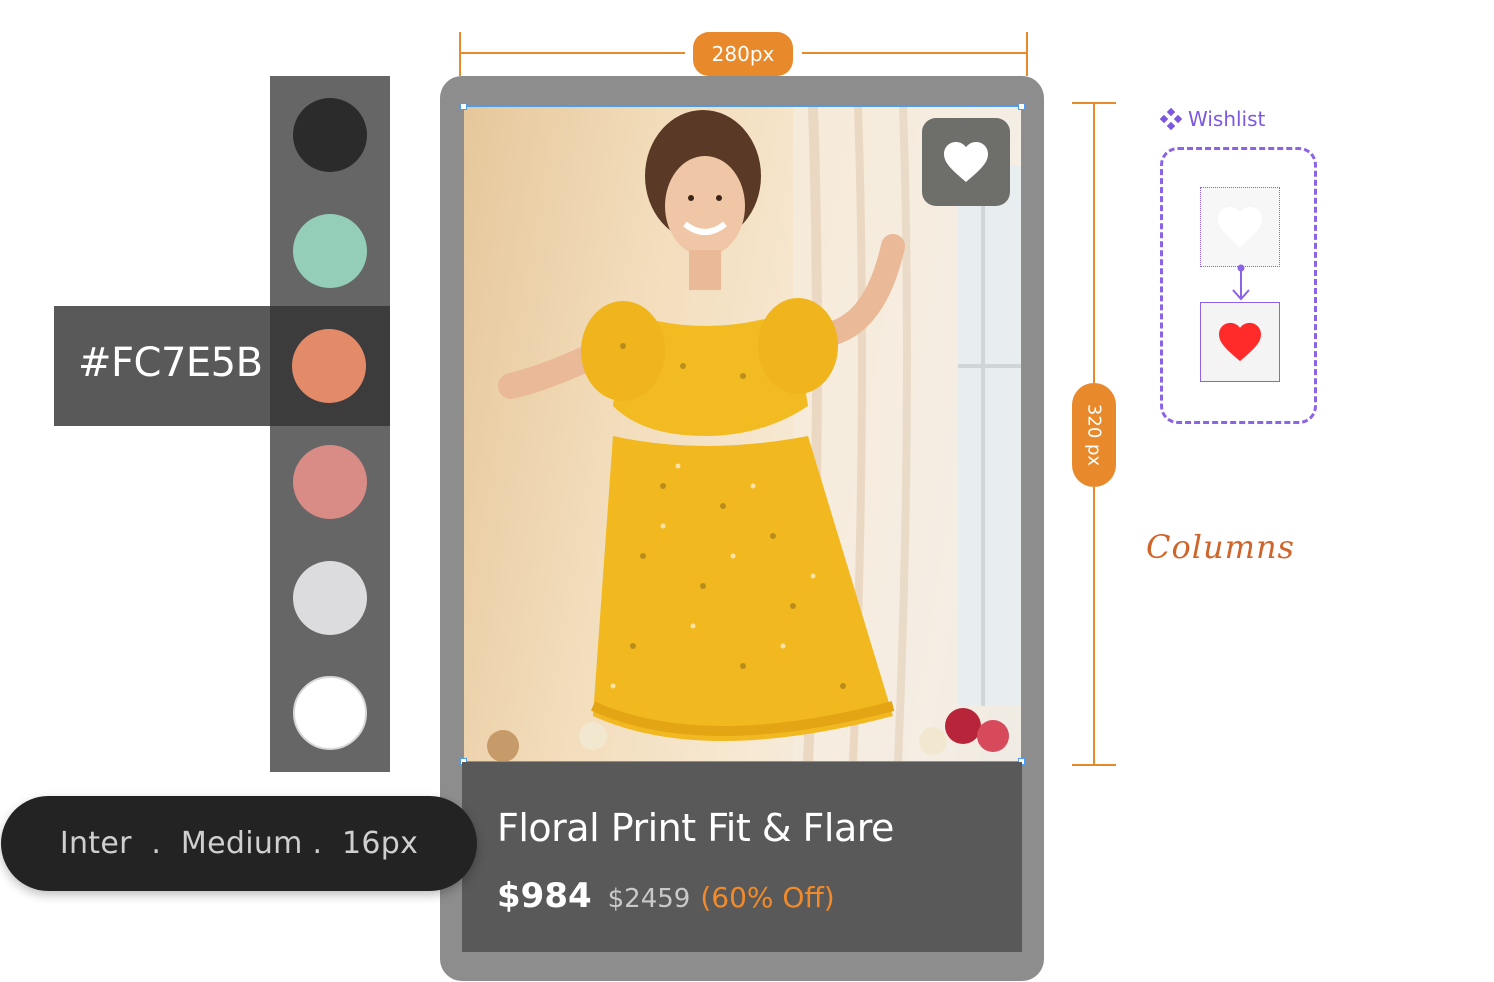 The width and height of the screenshot is (1494, 982). What do you see at coordinates (330, 135) in the screenshot?
I see `swatch-dark` at bounding box center [330, 135].